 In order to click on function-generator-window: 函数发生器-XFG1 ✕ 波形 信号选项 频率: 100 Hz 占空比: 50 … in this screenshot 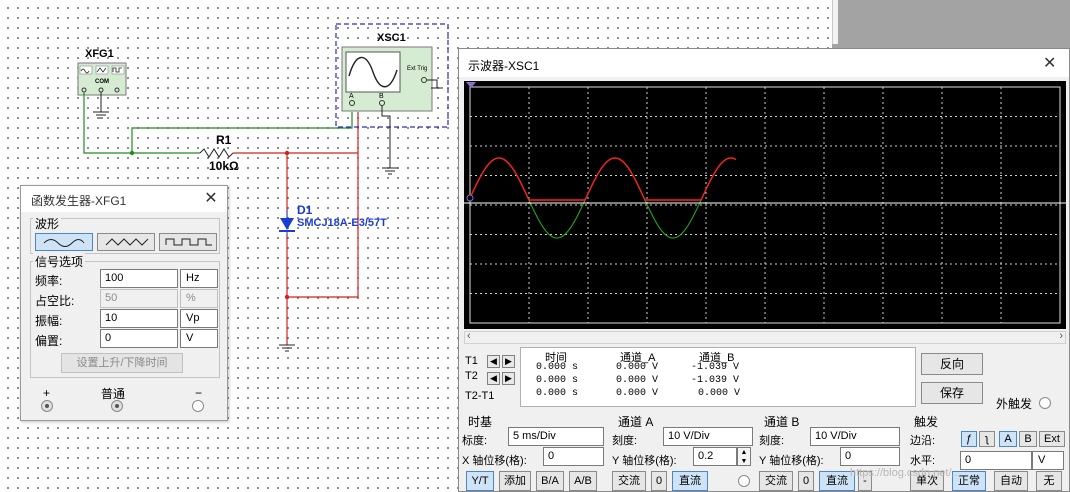, I will do `click(124, 303)`.